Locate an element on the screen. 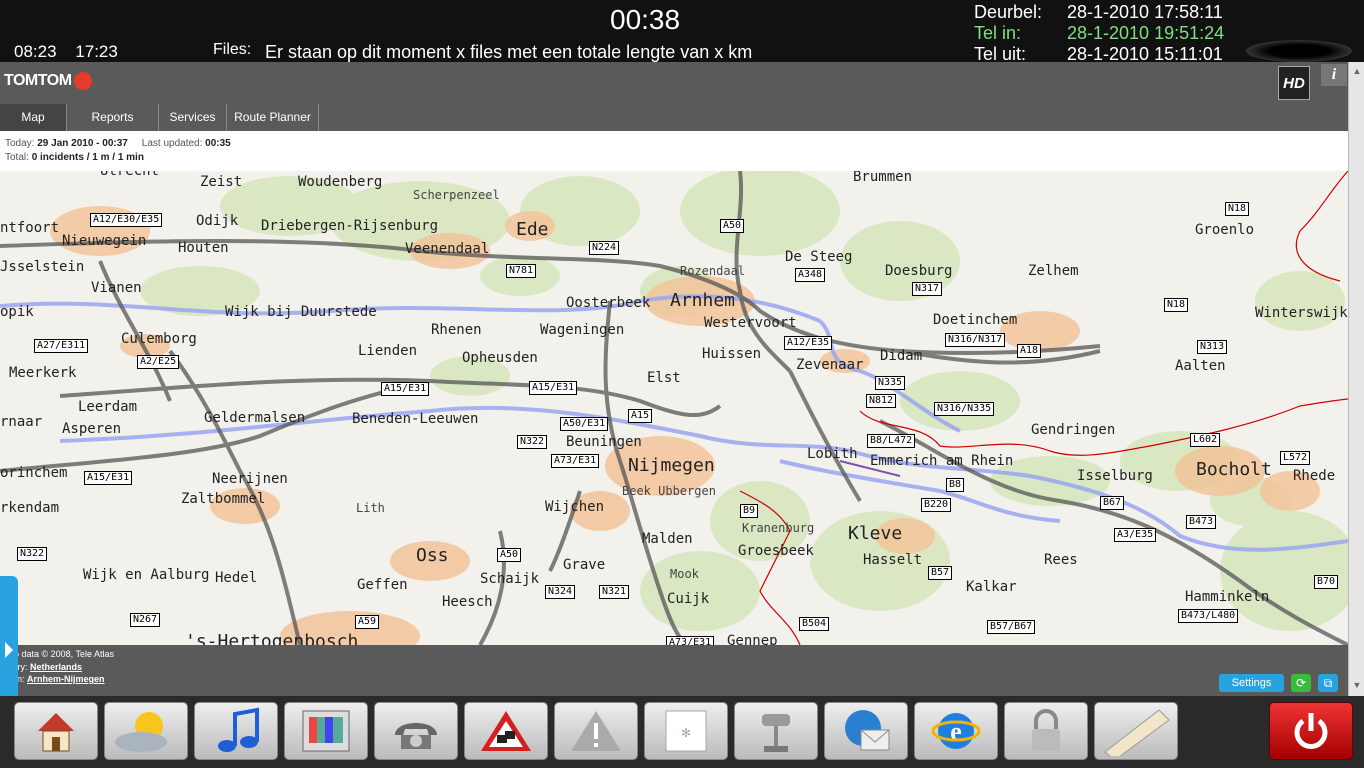 Image resolution: width=1364 pixels, height=768 pixels. place-label: Lienden is located at coordinates (388, 351).